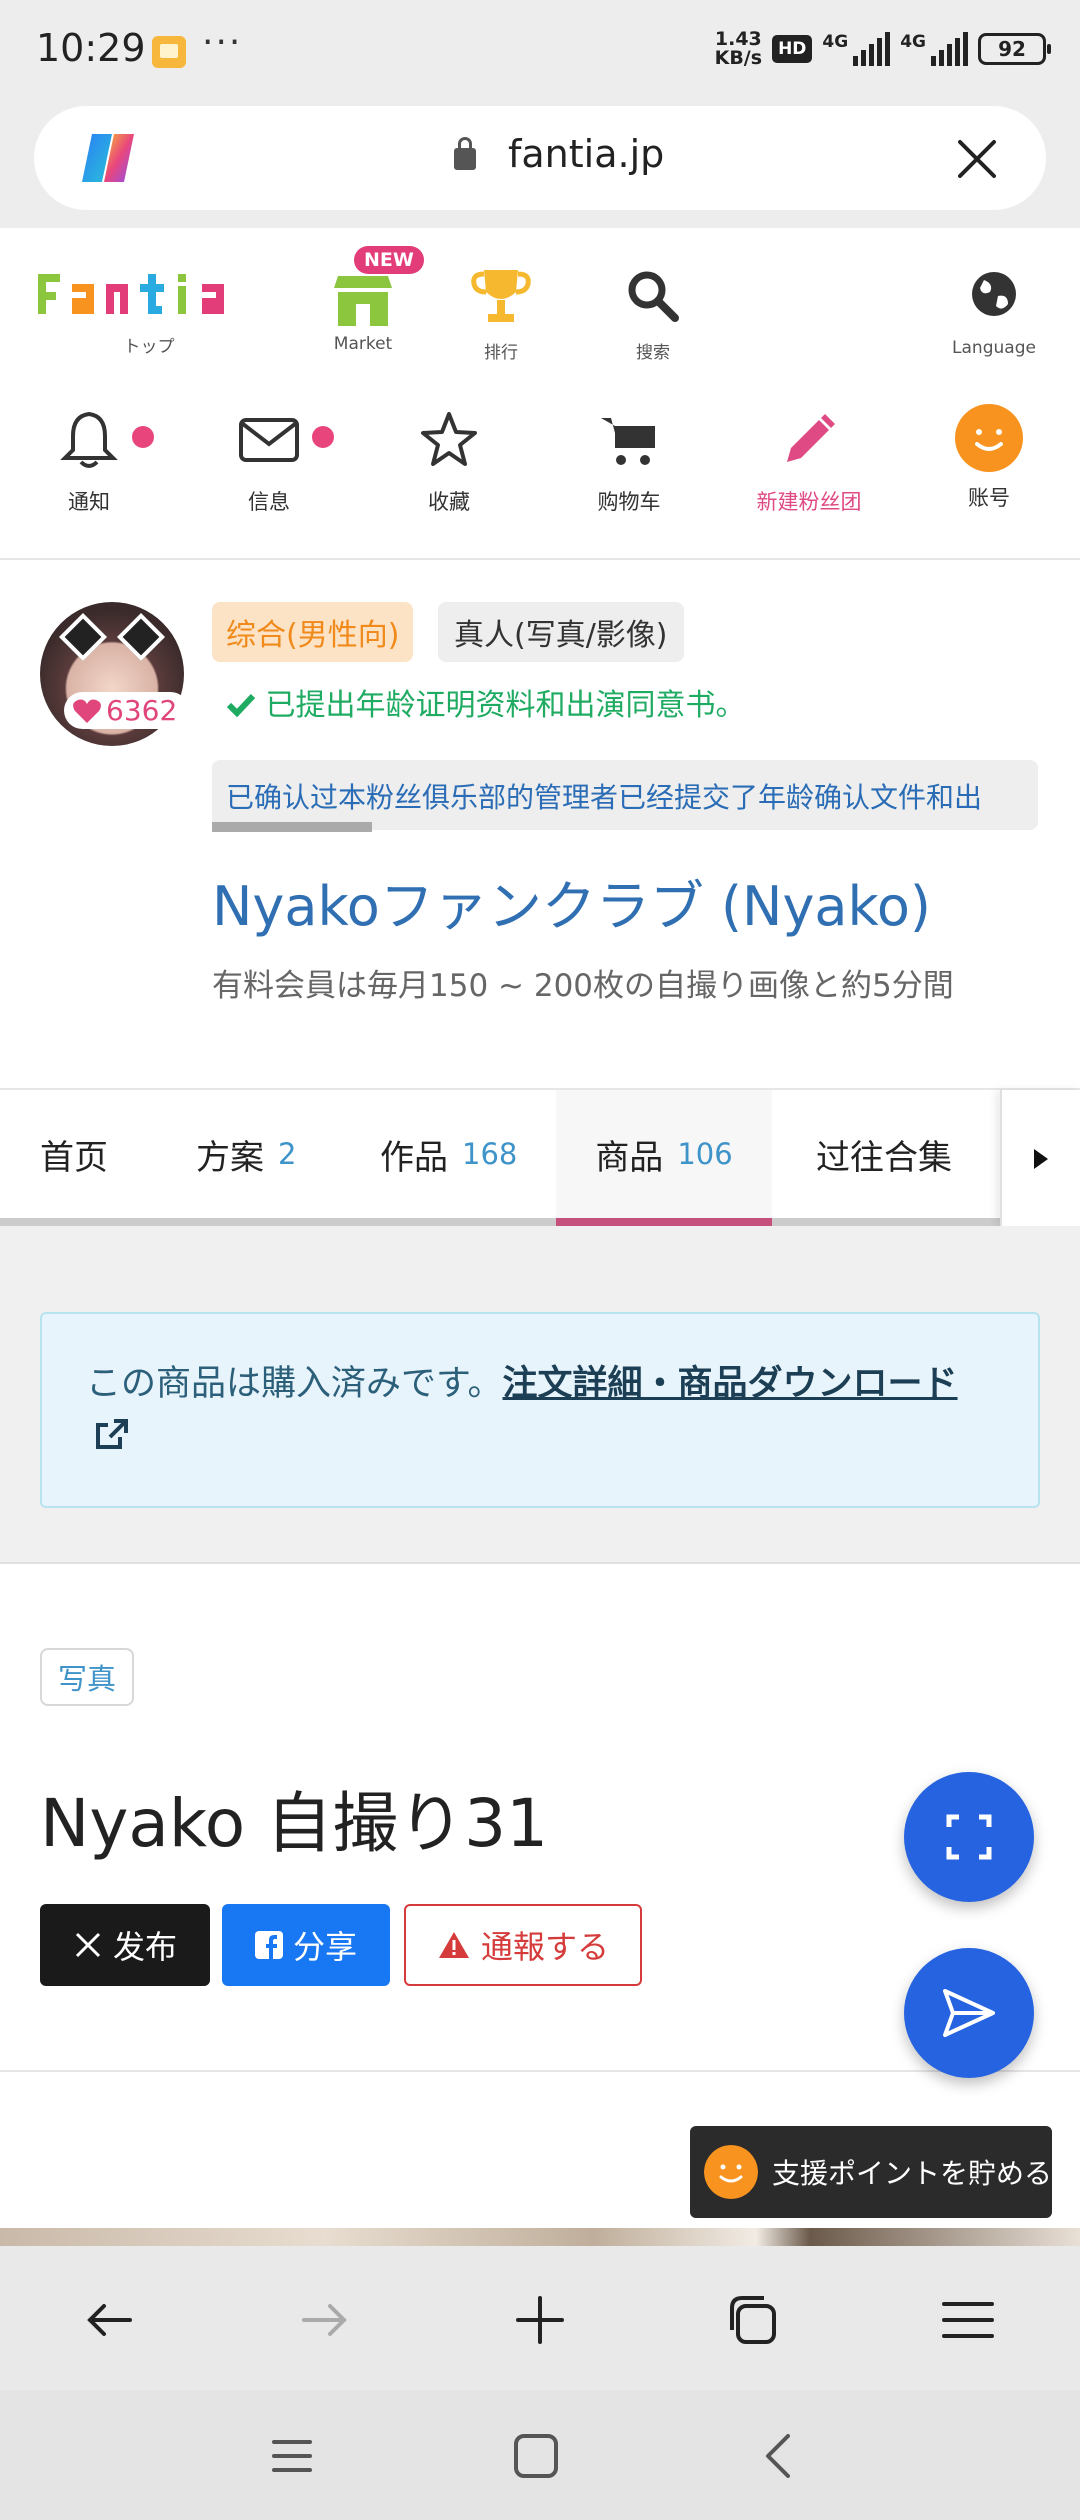 Image resolution: width=1080 pixels, height=2520 pixels. I want to click on back-arrow-icon, so click(110, 2320).